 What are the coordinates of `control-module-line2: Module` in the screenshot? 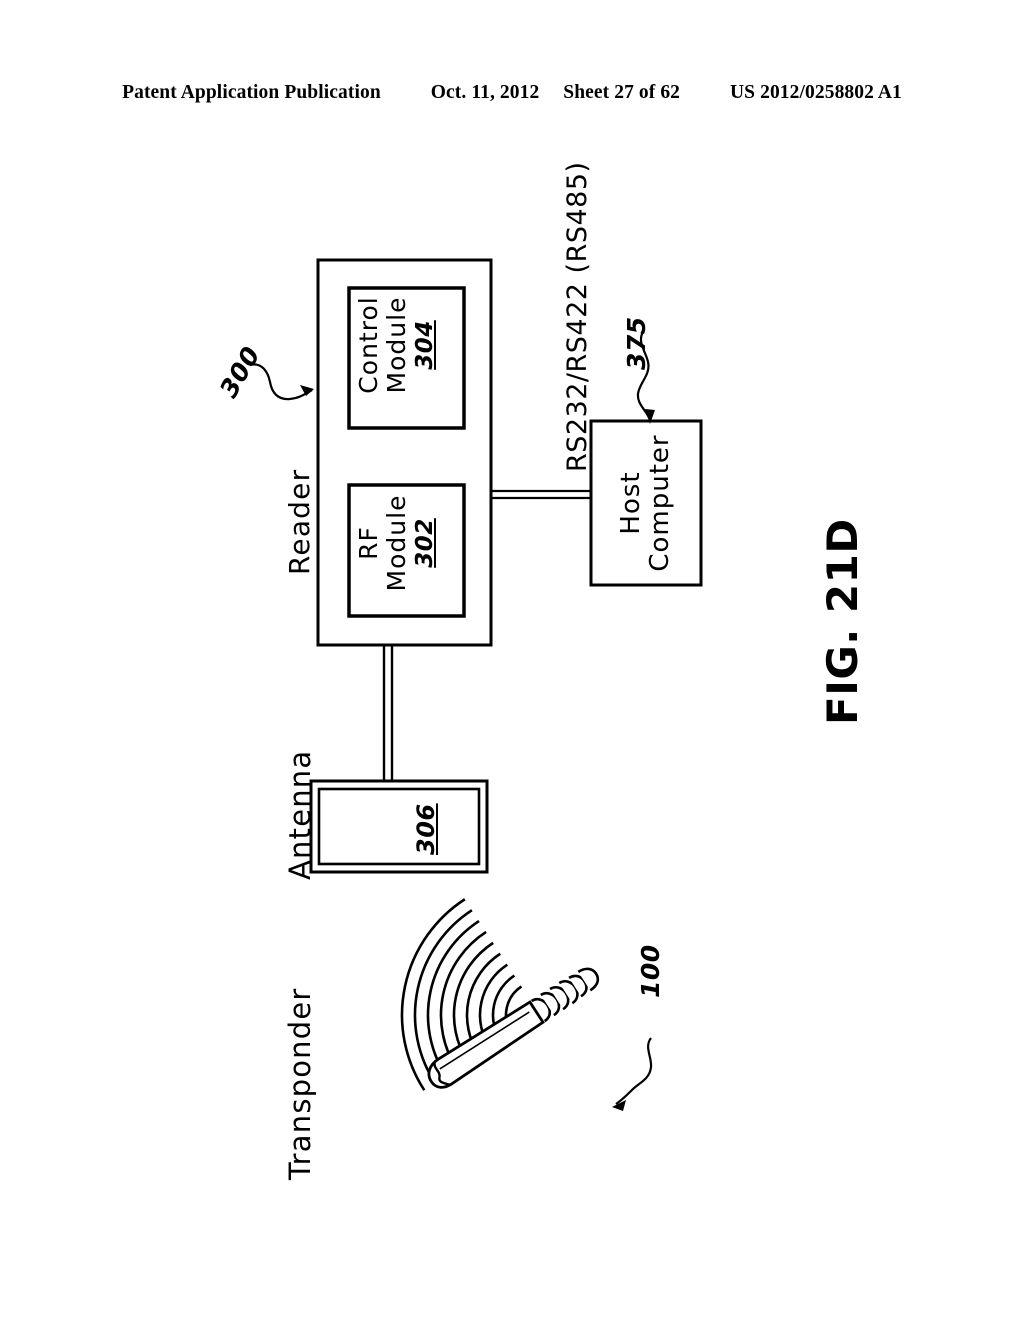 It's located at (396, 345).